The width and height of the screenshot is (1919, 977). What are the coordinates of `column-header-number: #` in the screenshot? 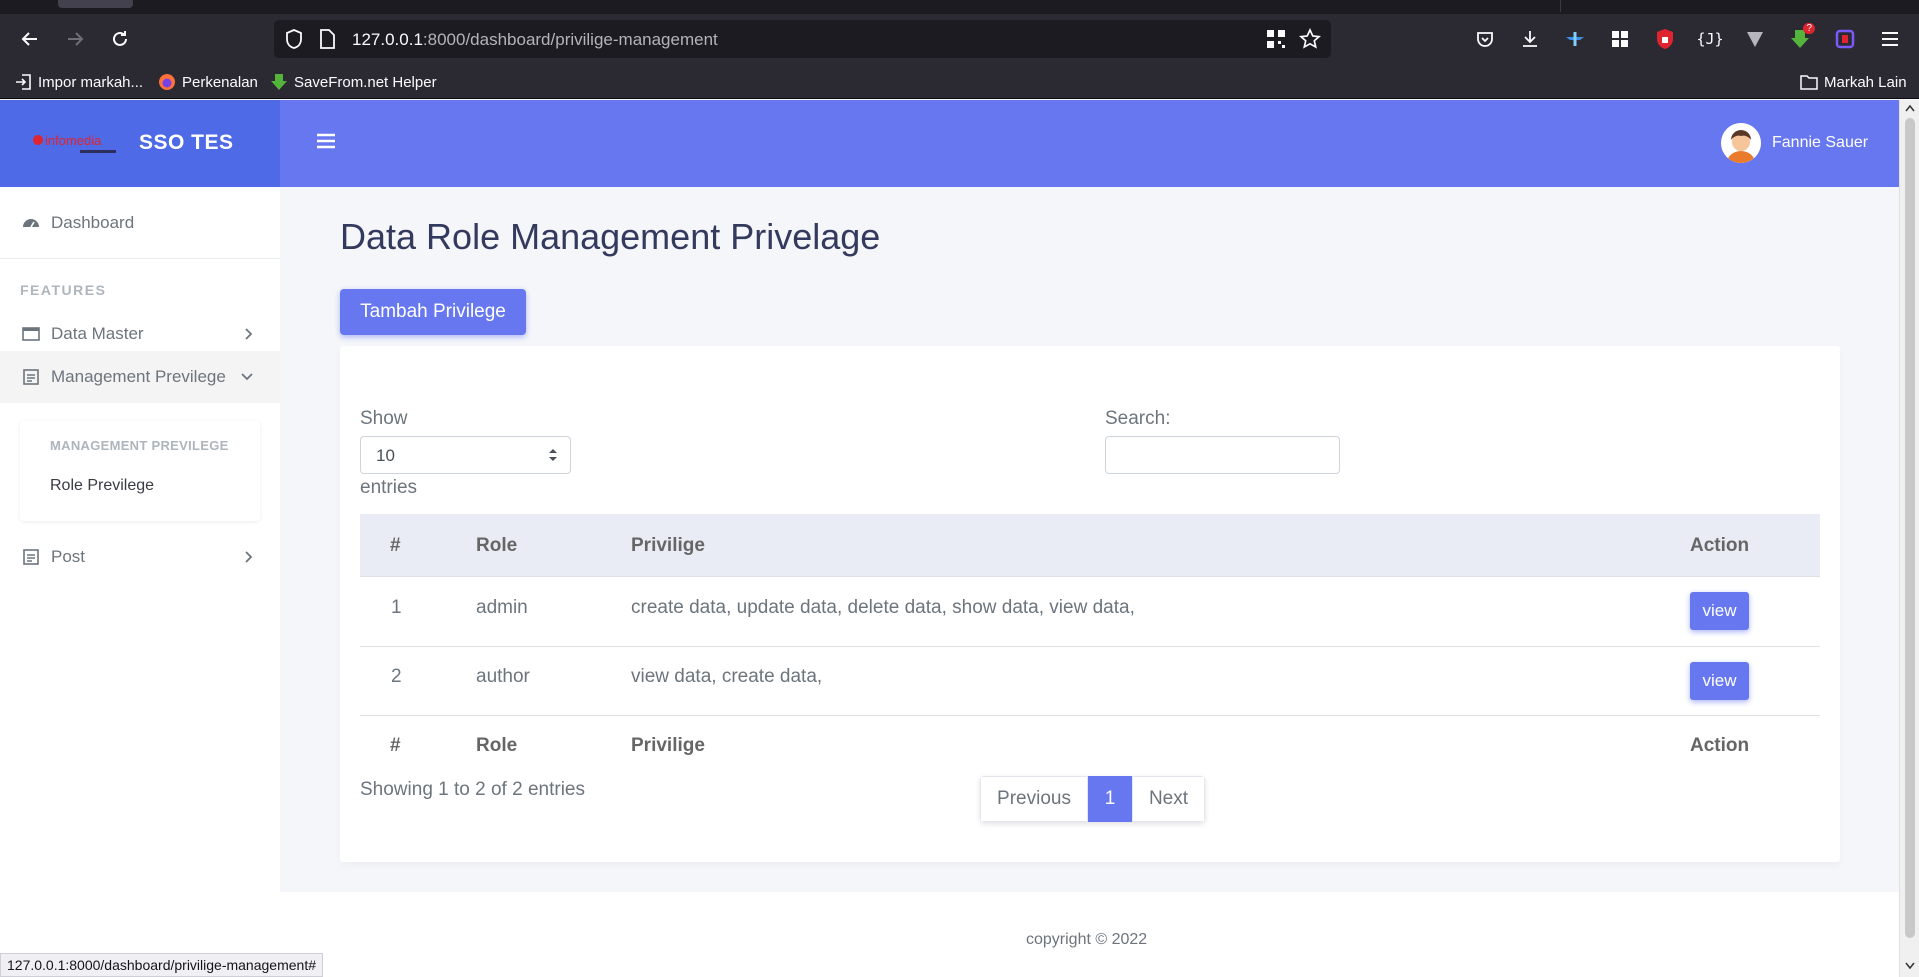 It's located at (395, 546).